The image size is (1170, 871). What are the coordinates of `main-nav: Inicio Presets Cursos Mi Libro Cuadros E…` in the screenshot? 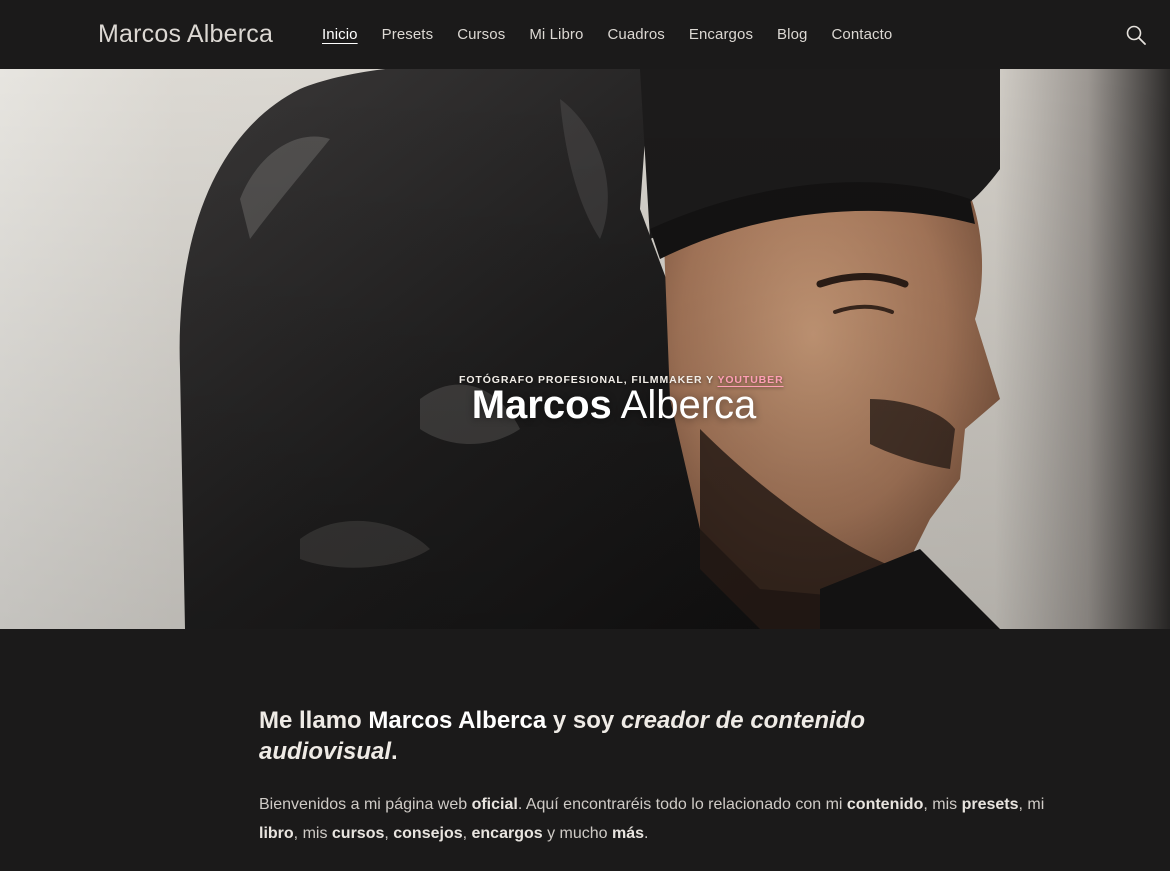 It's located at (619, 35).